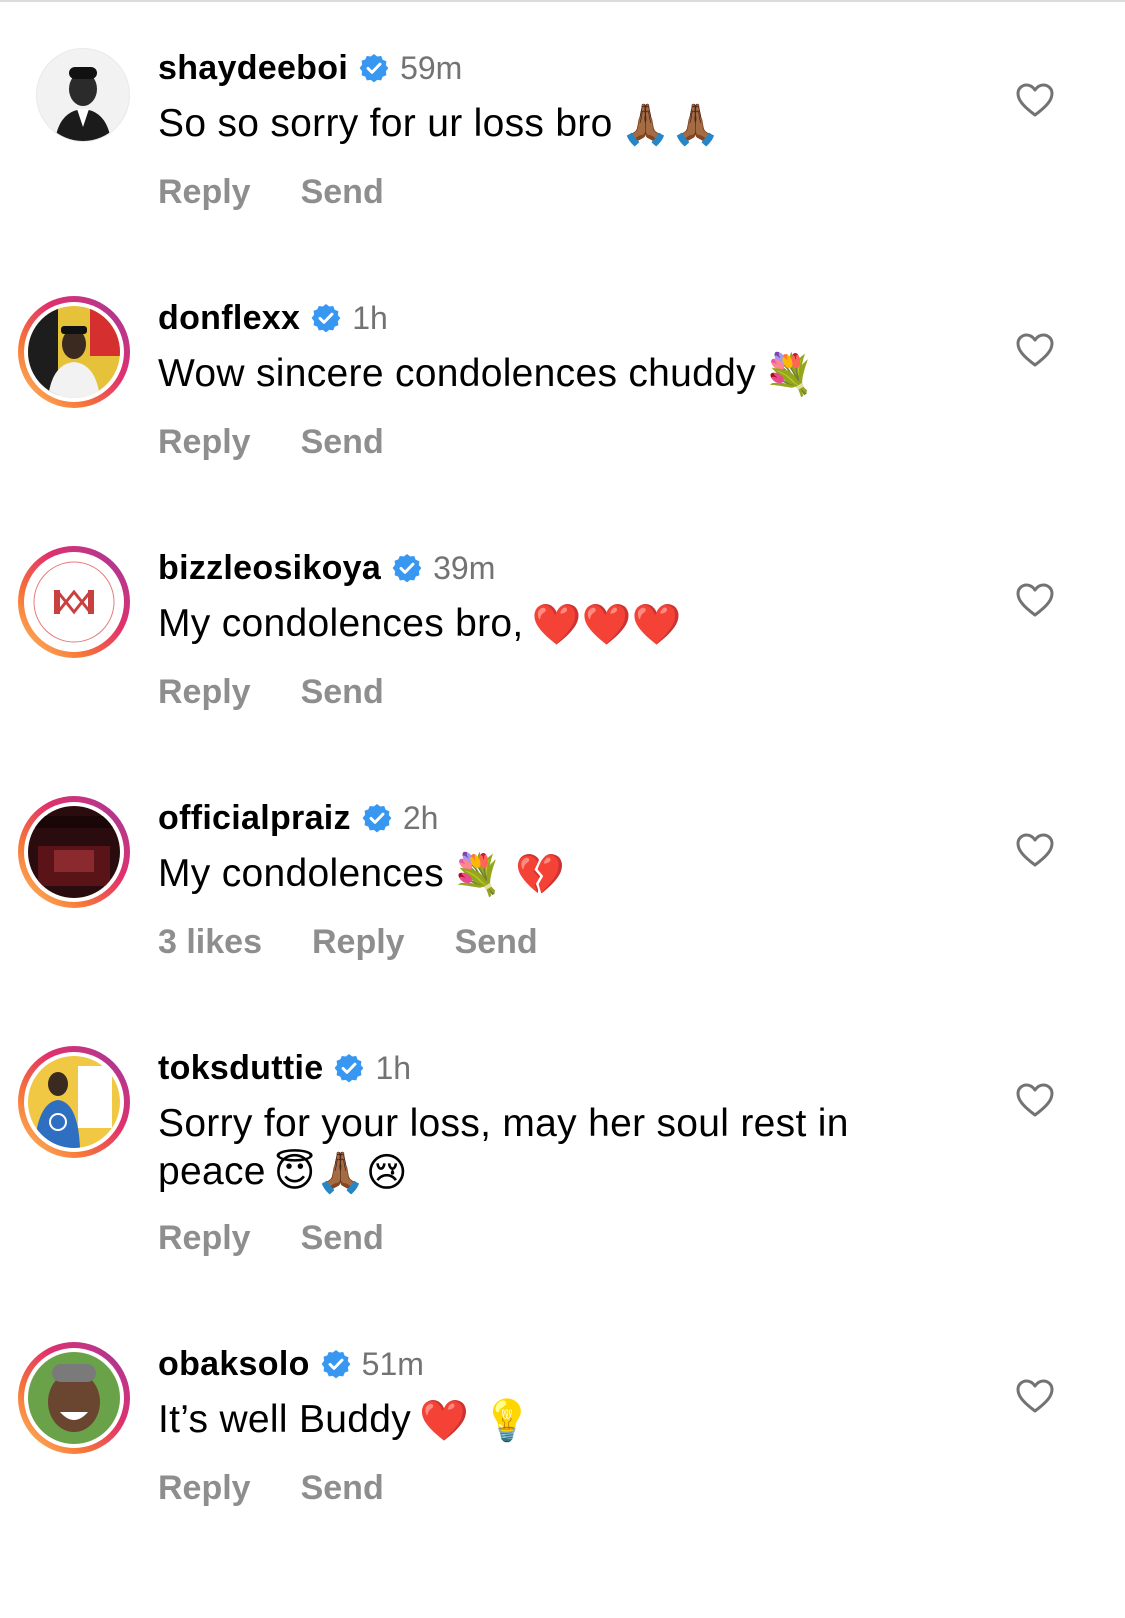 This screenshot has width=1125, height=1618. I want to click on comment-header: obaksolo 51m, so click(291, 1364).